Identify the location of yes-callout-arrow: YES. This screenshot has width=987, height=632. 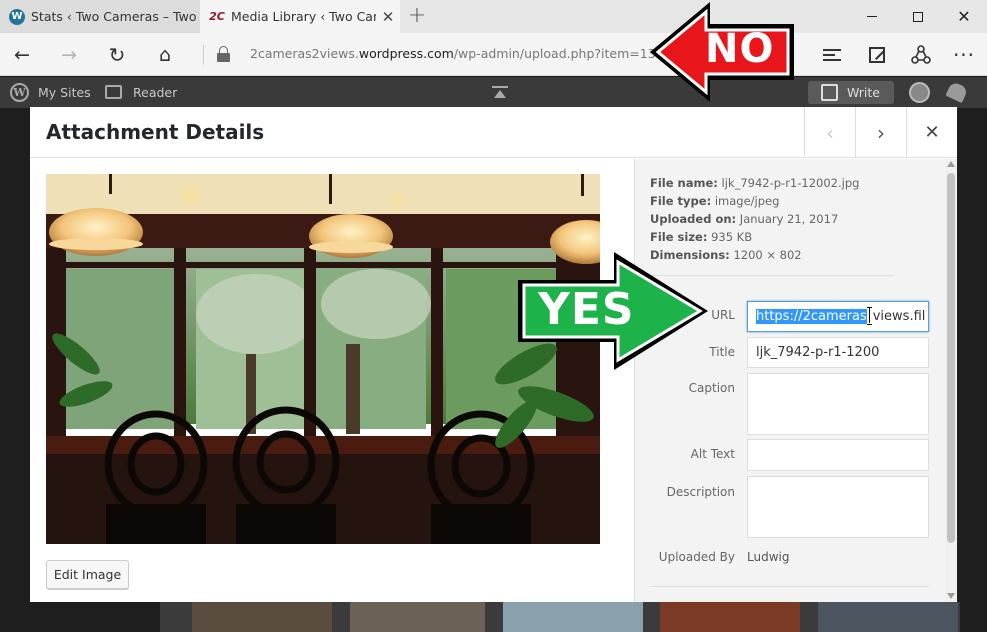
(614, 311).